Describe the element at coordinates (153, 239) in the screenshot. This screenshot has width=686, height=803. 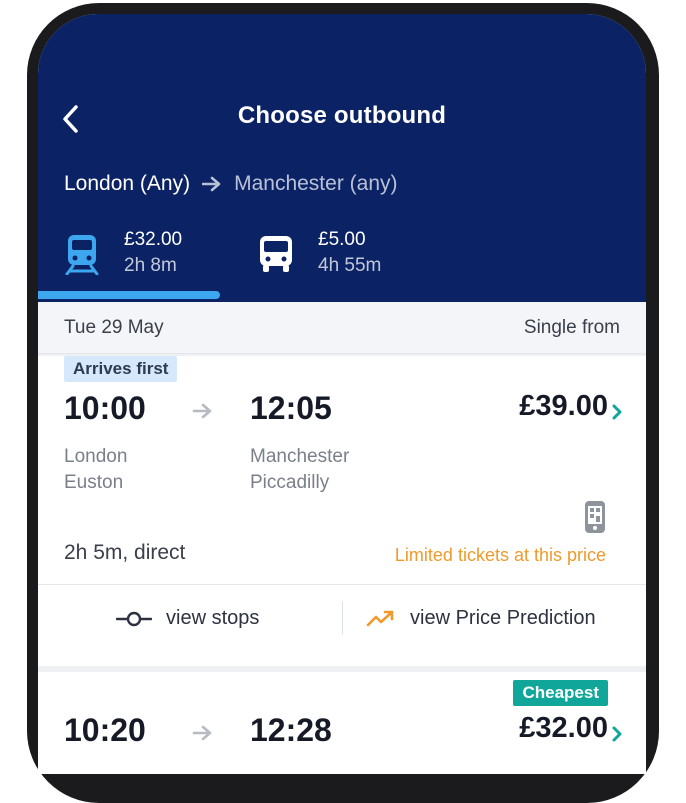
I see `train-price: £32.00` at that location.